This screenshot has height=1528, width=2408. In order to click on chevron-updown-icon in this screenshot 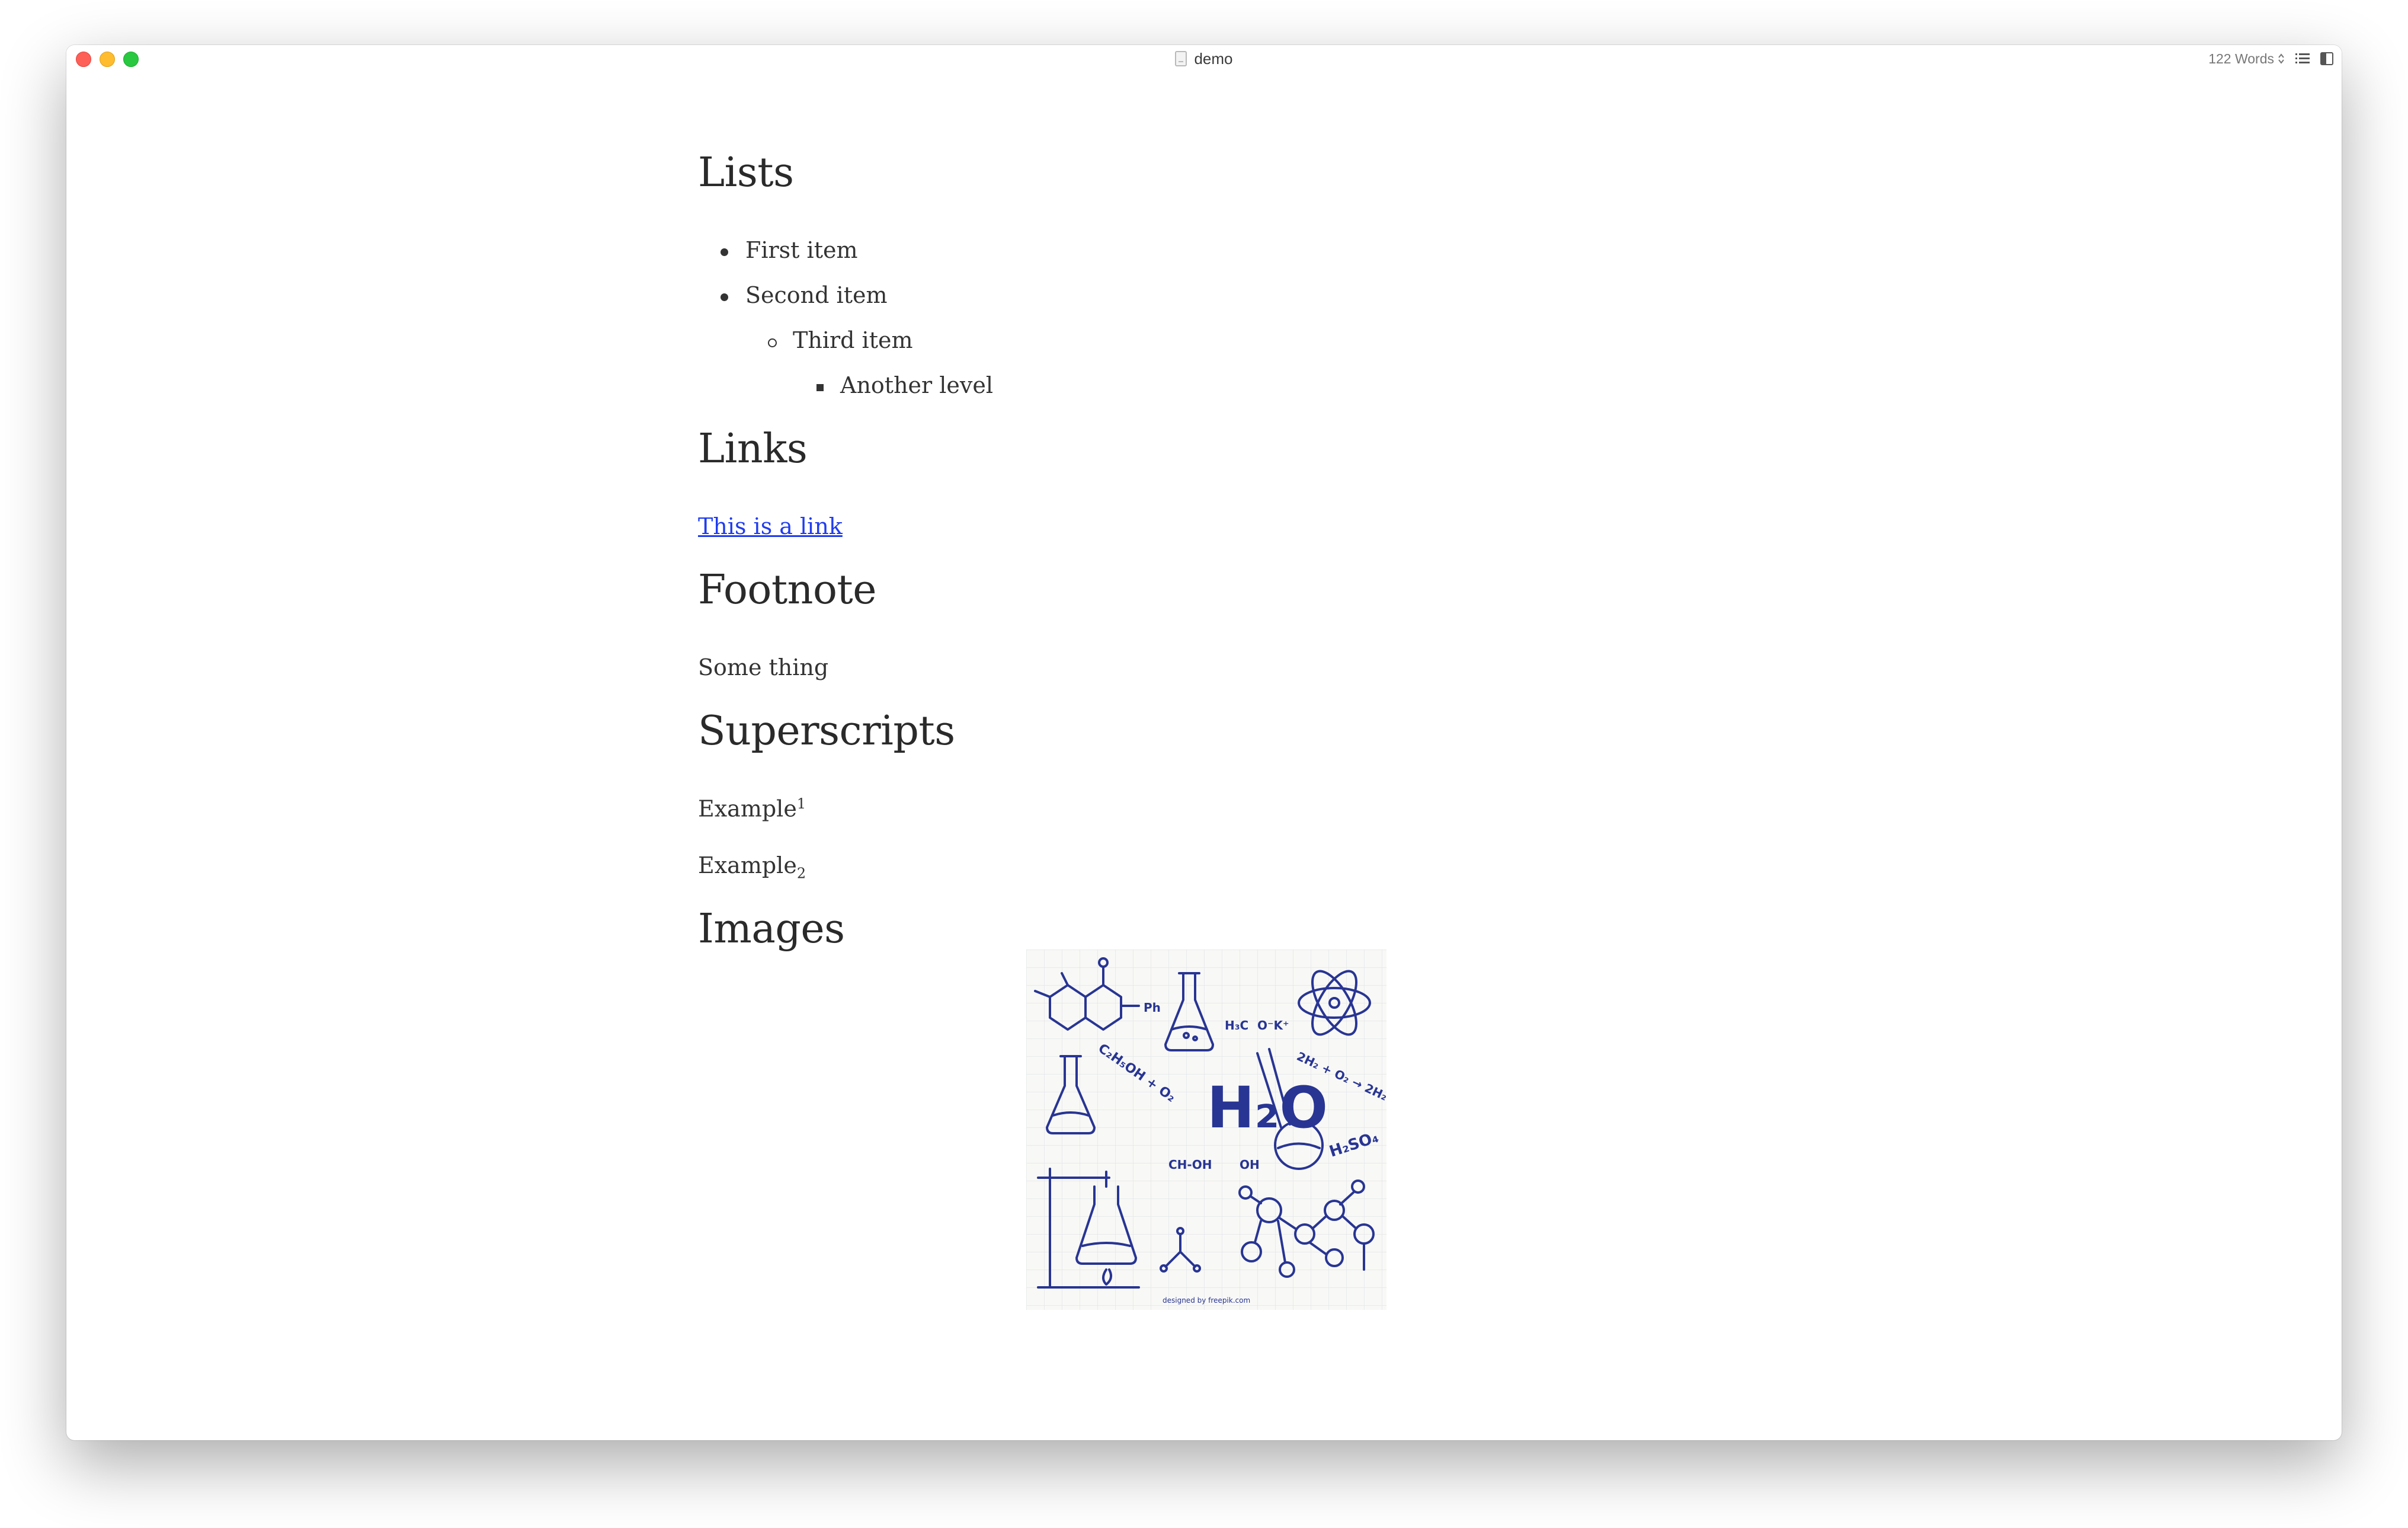, I will do `click(2281, 59)`.